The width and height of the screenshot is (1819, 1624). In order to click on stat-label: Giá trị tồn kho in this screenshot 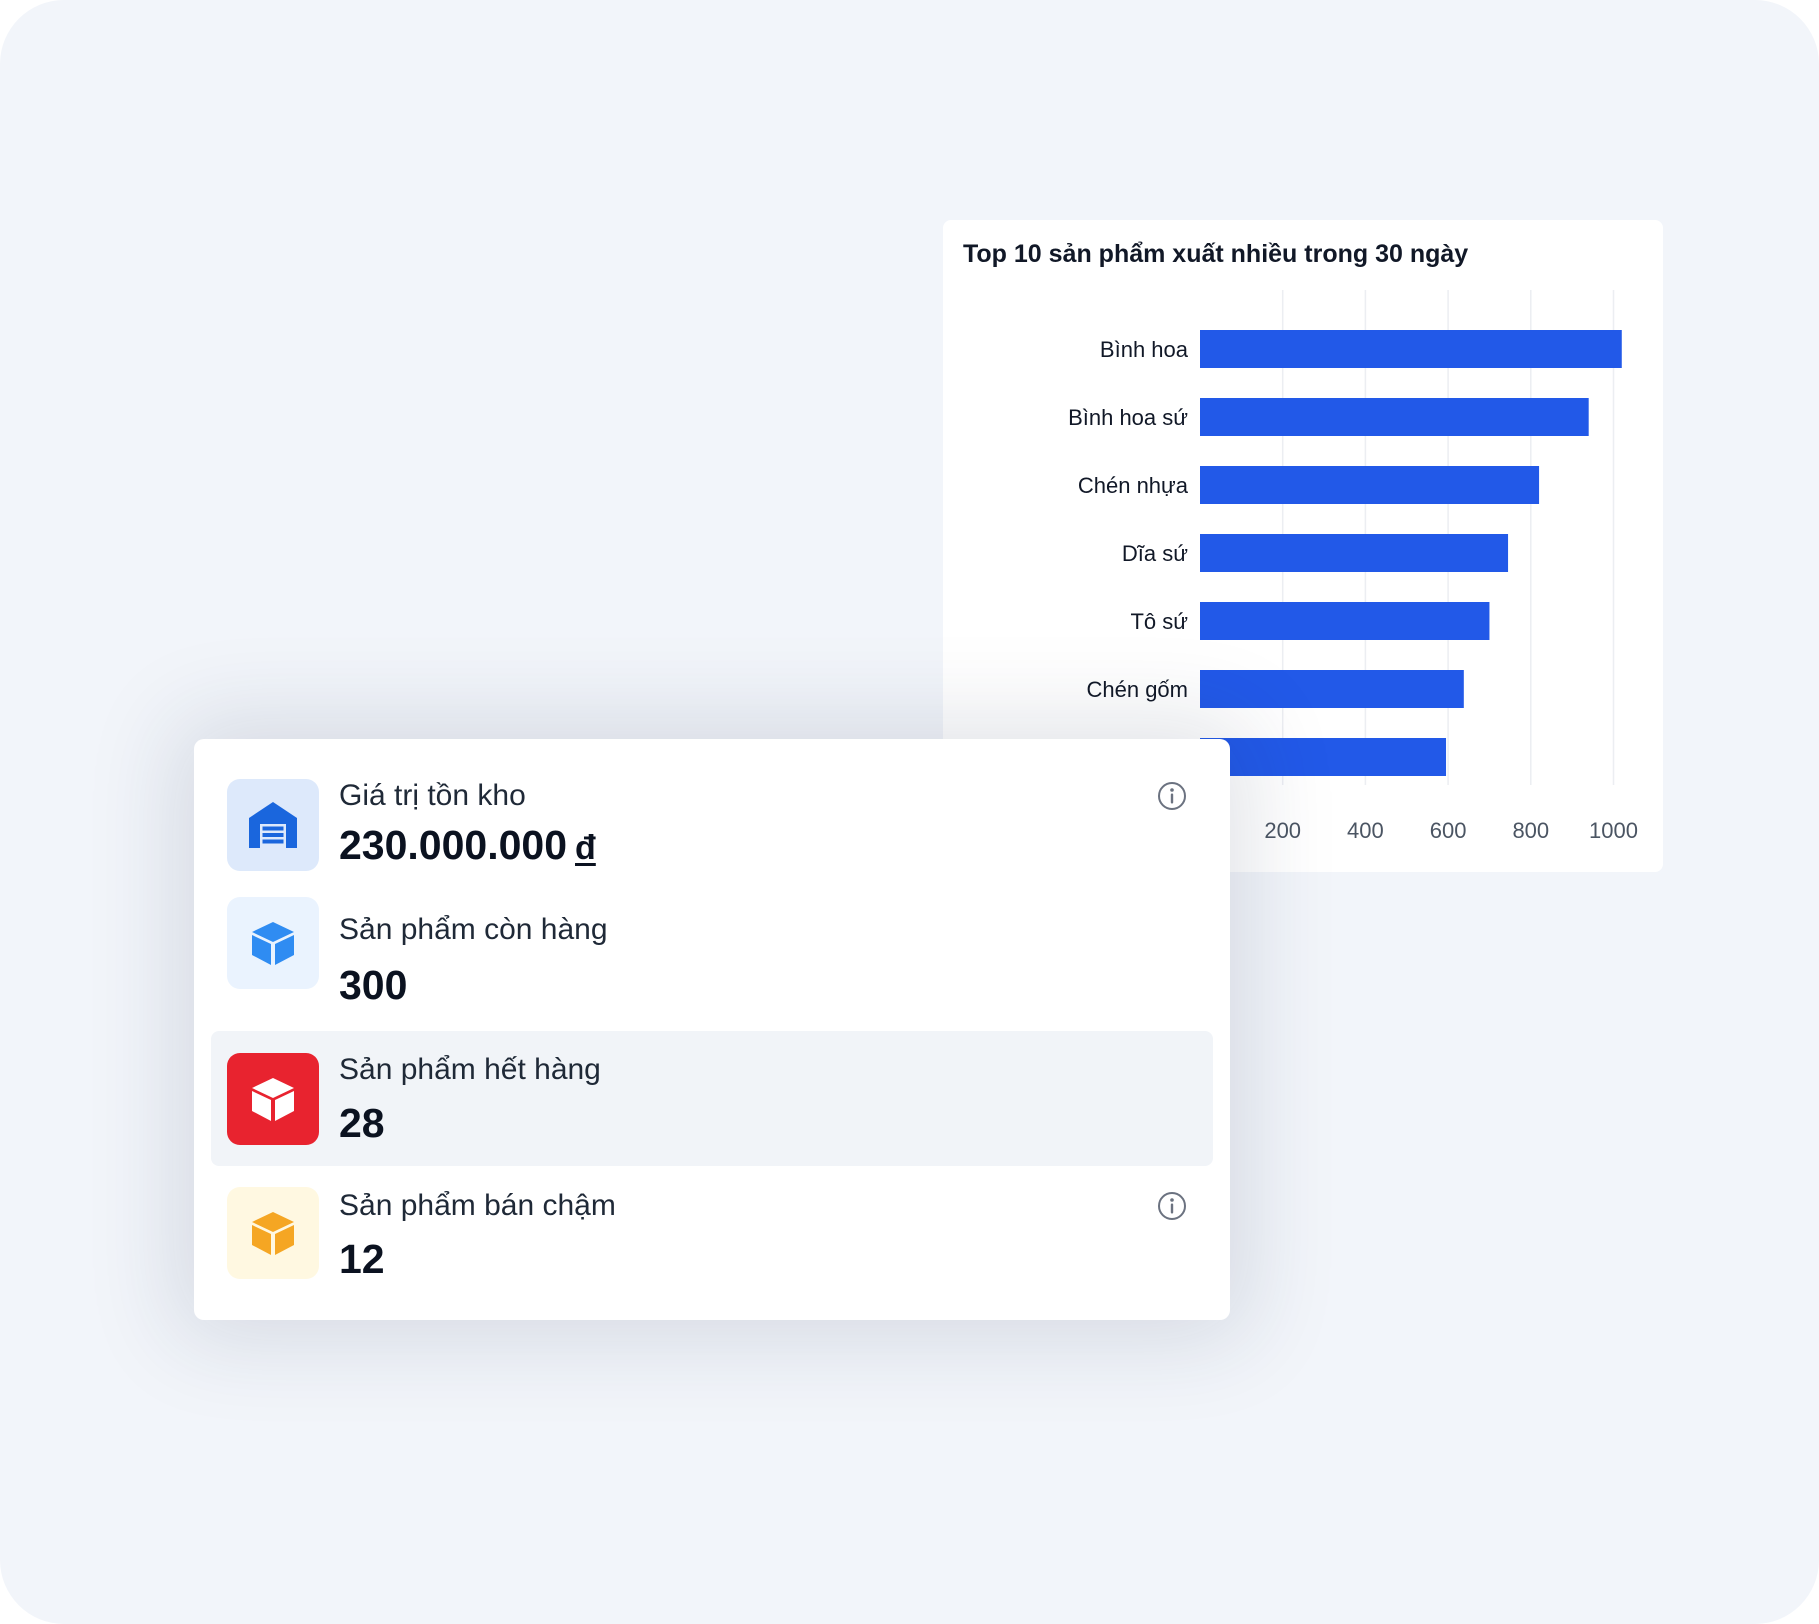, I will do `click(432, 795)`.